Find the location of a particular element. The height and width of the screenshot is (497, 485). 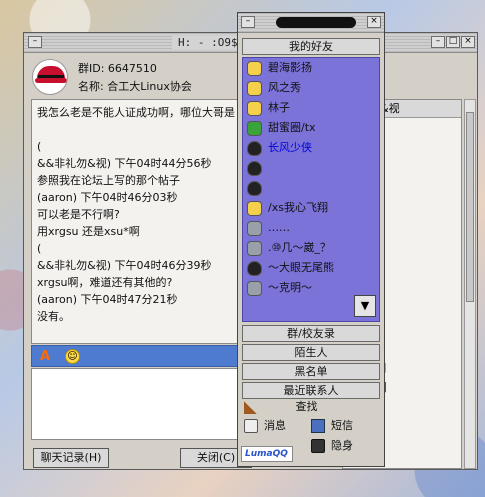

redhat-logo-icon is located at coordinates (50, 77).